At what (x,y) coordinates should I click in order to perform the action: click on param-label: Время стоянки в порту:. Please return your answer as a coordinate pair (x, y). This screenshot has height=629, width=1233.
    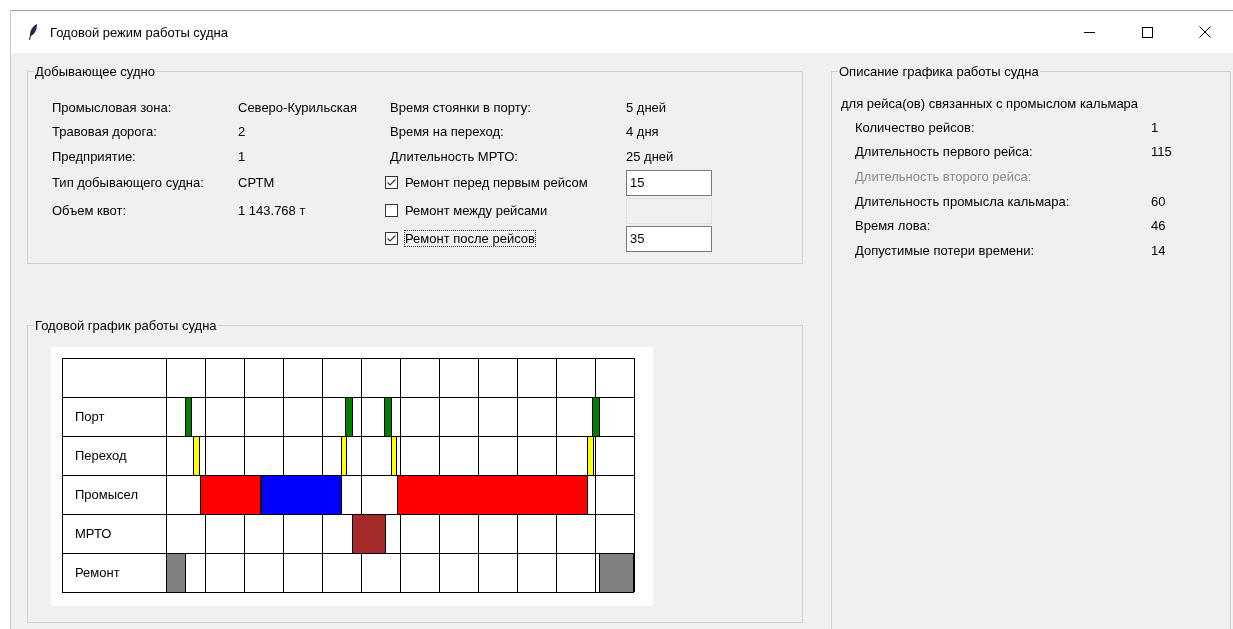
    Looking at the image, I should click on (460, 107).